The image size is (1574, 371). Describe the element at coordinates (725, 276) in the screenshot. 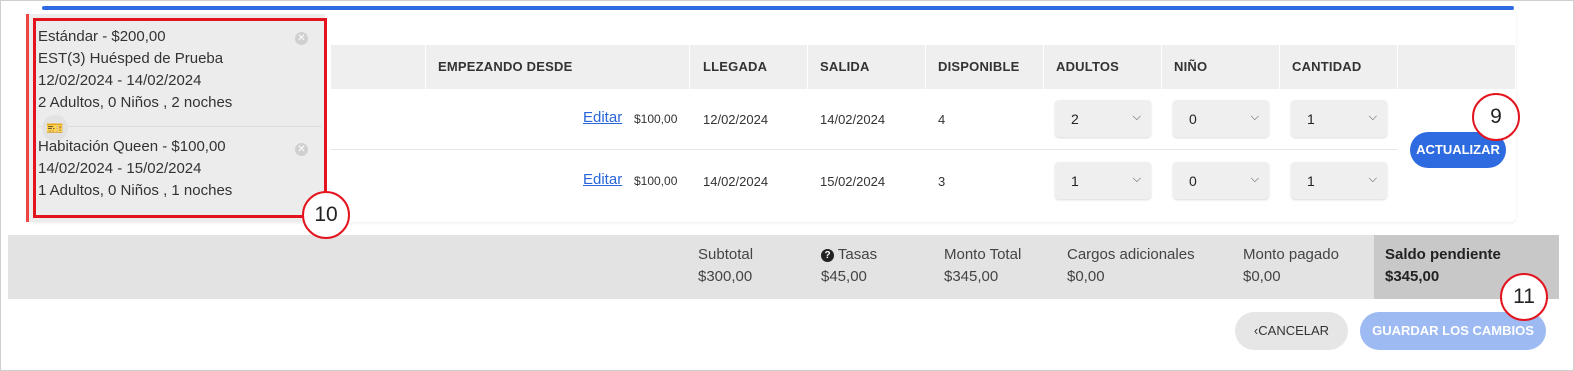

I see `subtotal-value: $300,00` at that location.